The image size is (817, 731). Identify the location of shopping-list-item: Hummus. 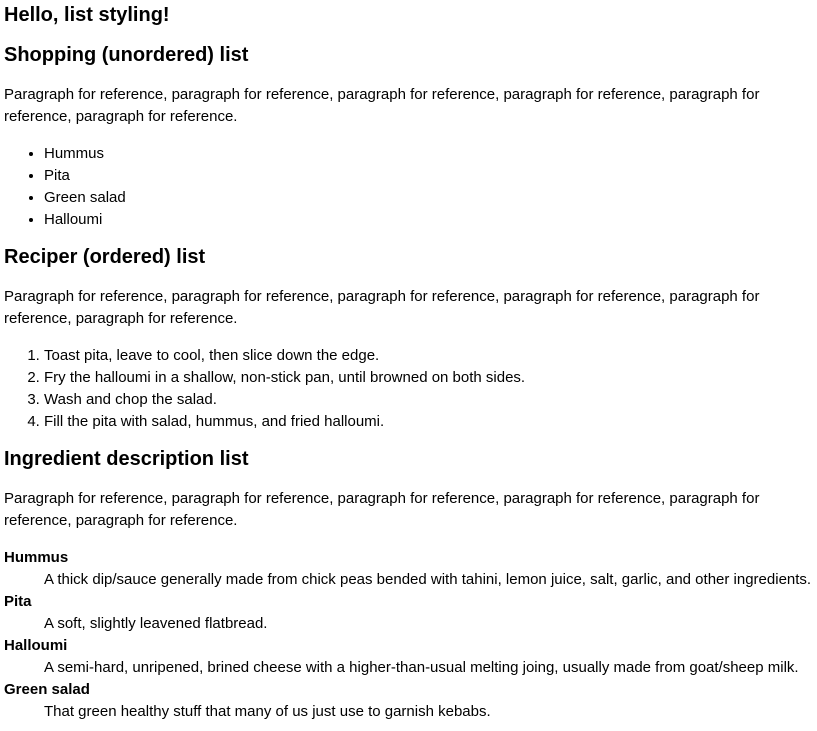
(428, 154).